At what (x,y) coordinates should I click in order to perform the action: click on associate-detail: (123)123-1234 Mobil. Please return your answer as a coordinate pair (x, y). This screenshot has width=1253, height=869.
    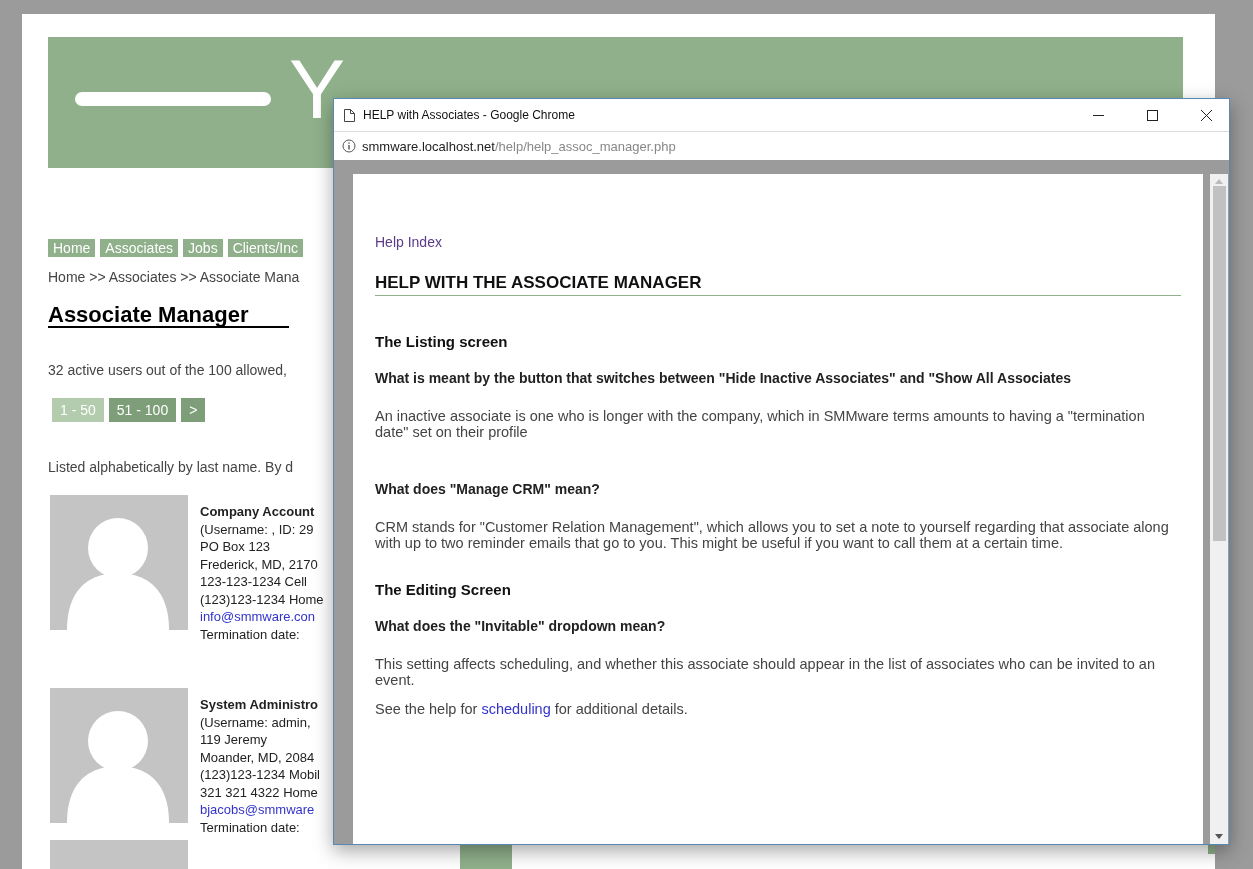
    Looking at the image, I should click on (260, 775).